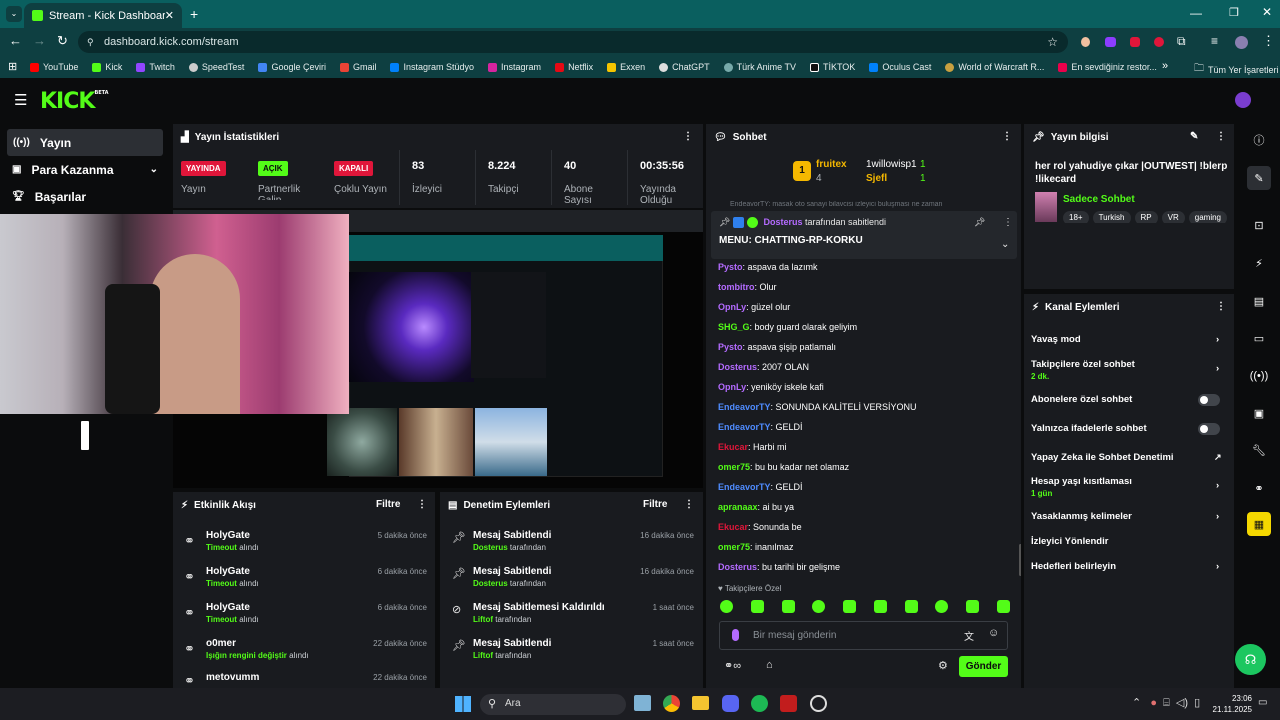 This screenshot has width=1280, height=720. Describe the element at coordinates (1146, 217) in the screenshot. I see `tag-chip: RP` at that location.